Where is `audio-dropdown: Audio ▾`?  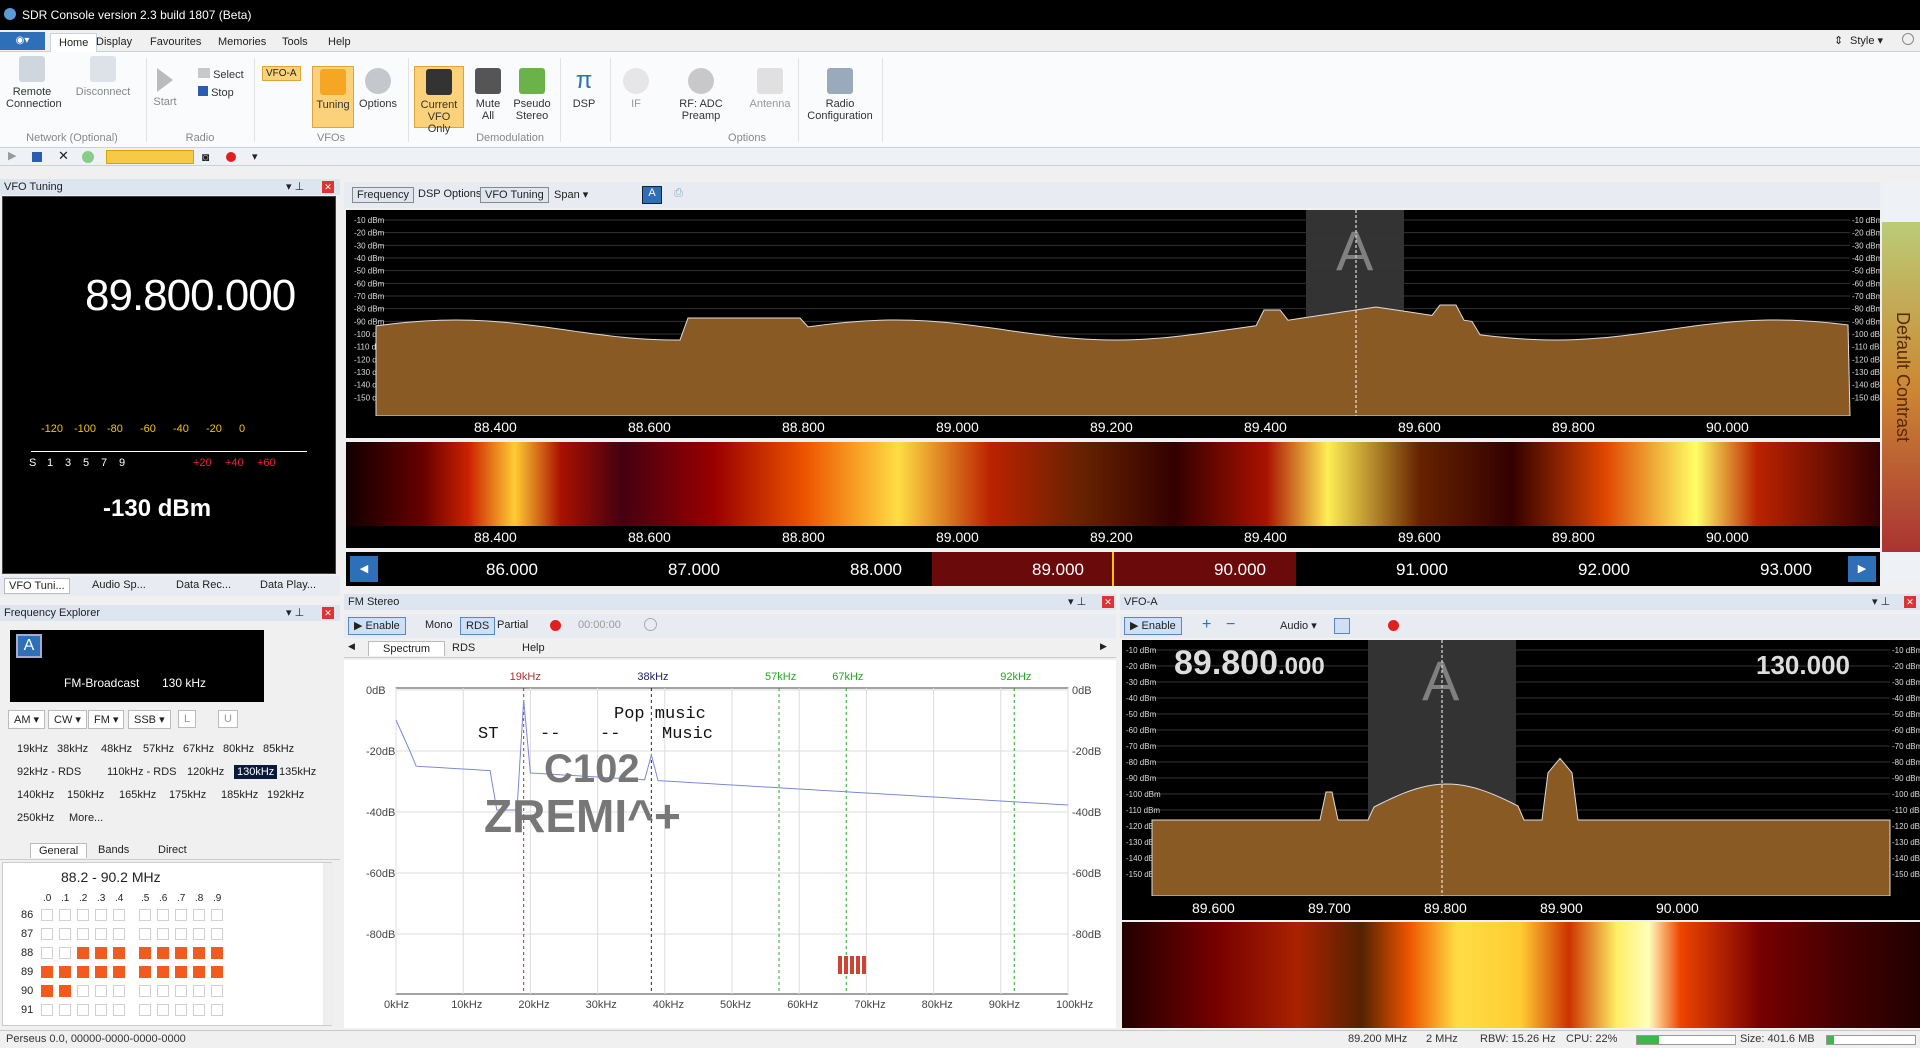 audio-dropdown: Audio ▾ is located at coordinates (1298, 625).